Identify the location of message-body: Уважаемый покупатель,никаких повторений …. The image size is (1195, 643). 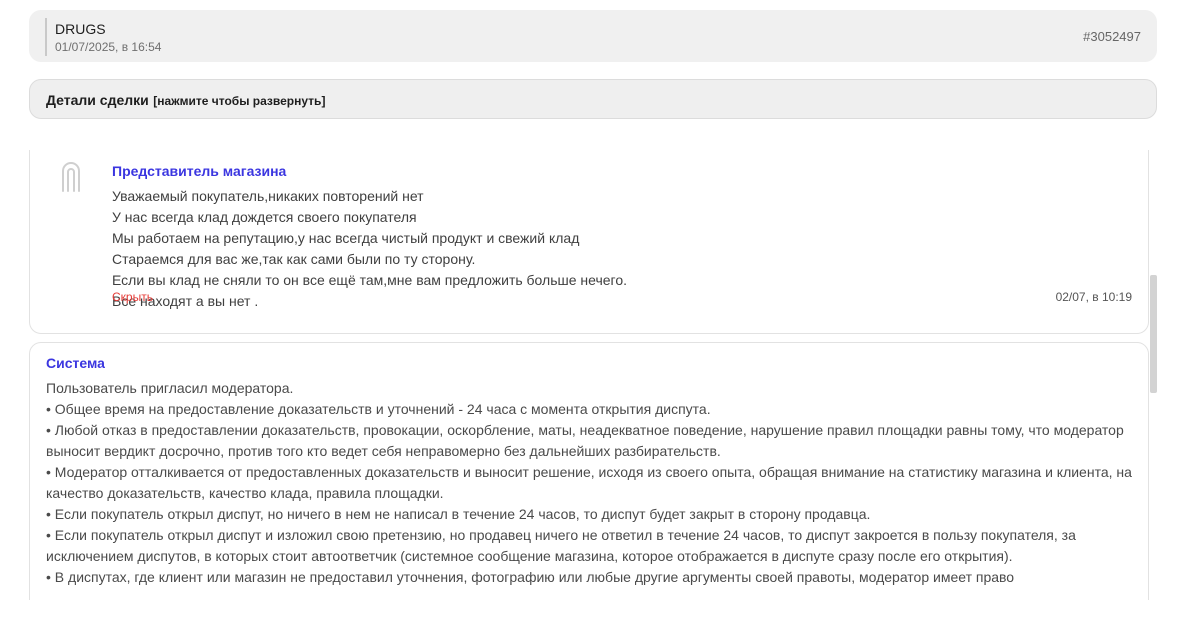
(369, 249).